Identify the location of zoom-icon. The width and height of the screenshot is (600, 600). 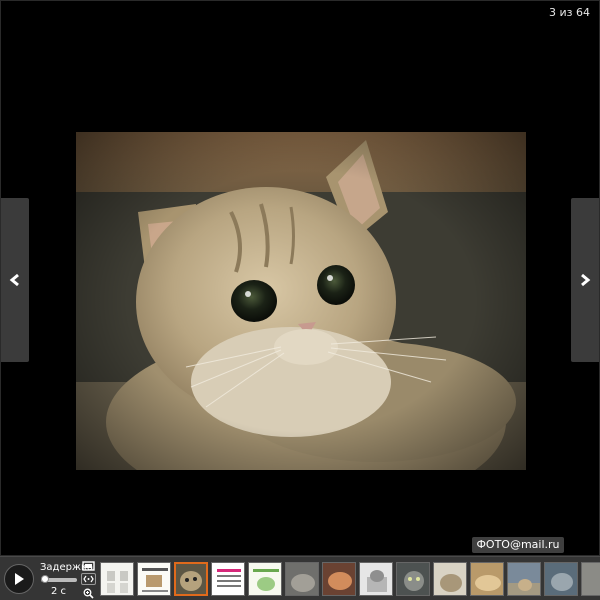
(88, 593).